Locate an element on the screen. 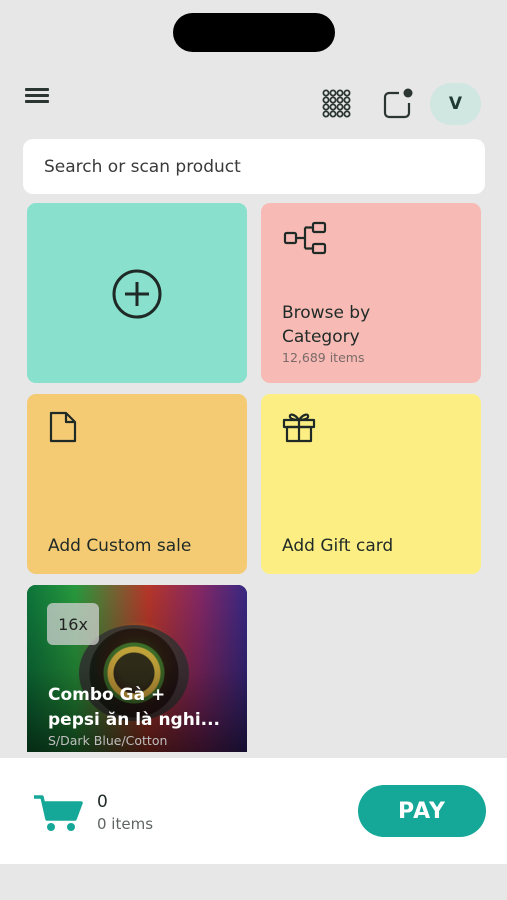 The width and height of the screenshot is (507, 900). avatar: V is located at coordinates (455, 104).